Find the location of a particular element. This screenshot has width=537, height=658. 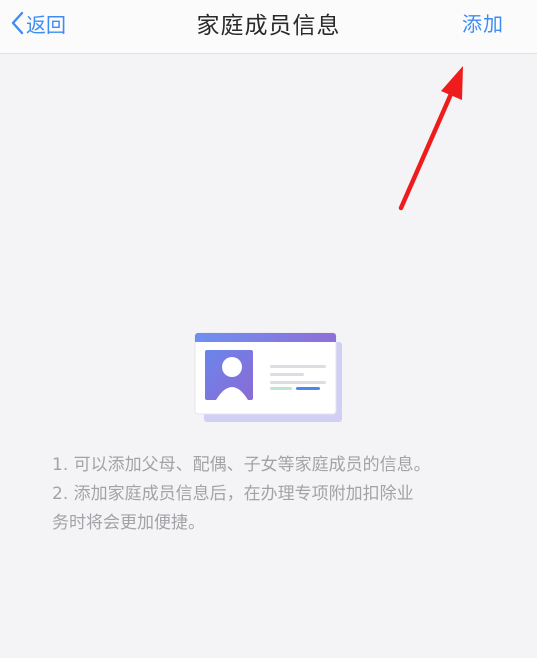

tip-line-1: 1. 可以添加父母、配偶、子女等家庭成员的信息。 is located at coordinates (241, 465).